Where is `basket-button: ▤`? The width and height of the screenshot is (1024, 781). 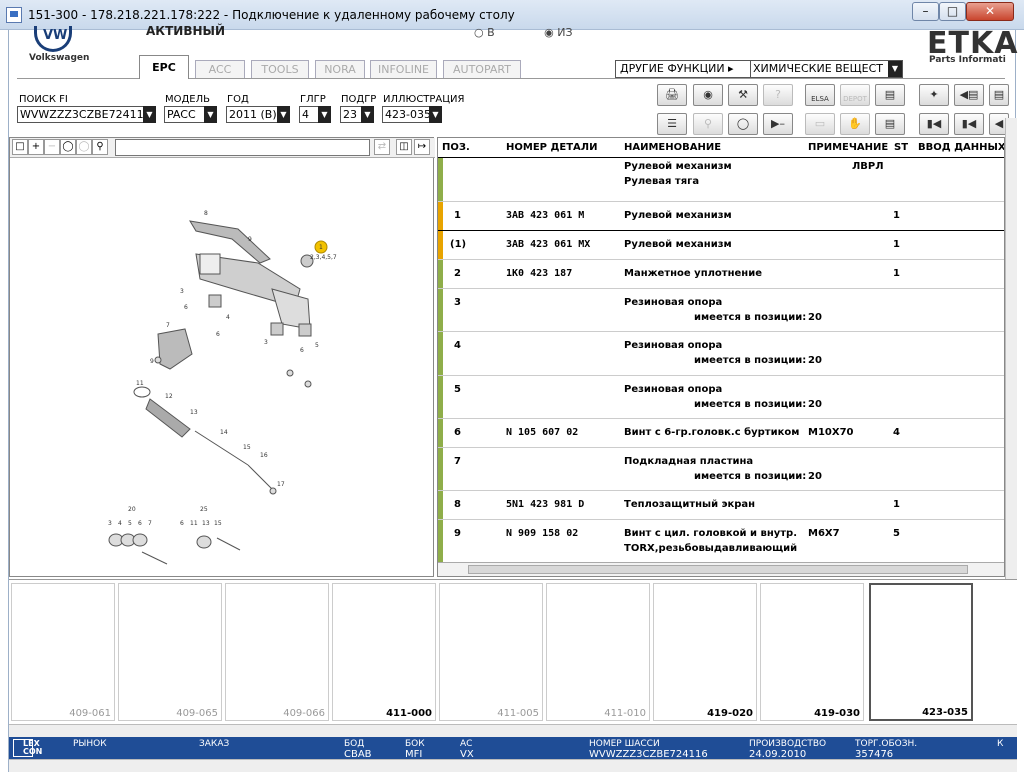 basket-button: ▤ is located at coordinates (890, 95).